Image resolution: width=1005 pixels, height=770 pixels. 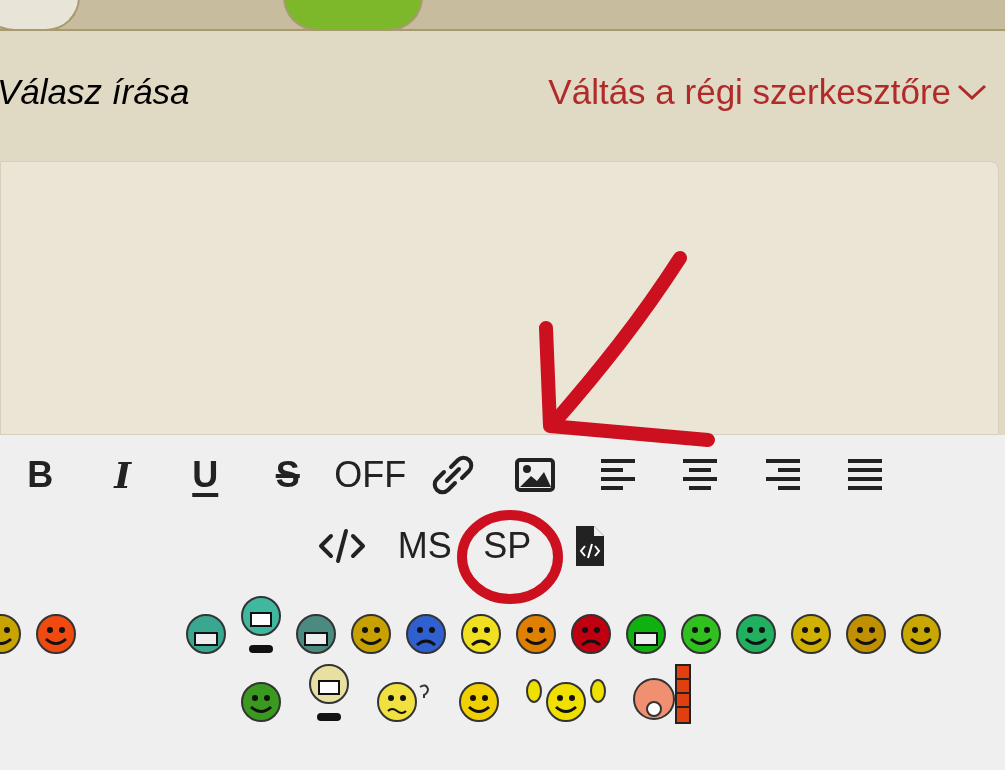 I want to click on align-center-icon, so click(x=700, y=475).